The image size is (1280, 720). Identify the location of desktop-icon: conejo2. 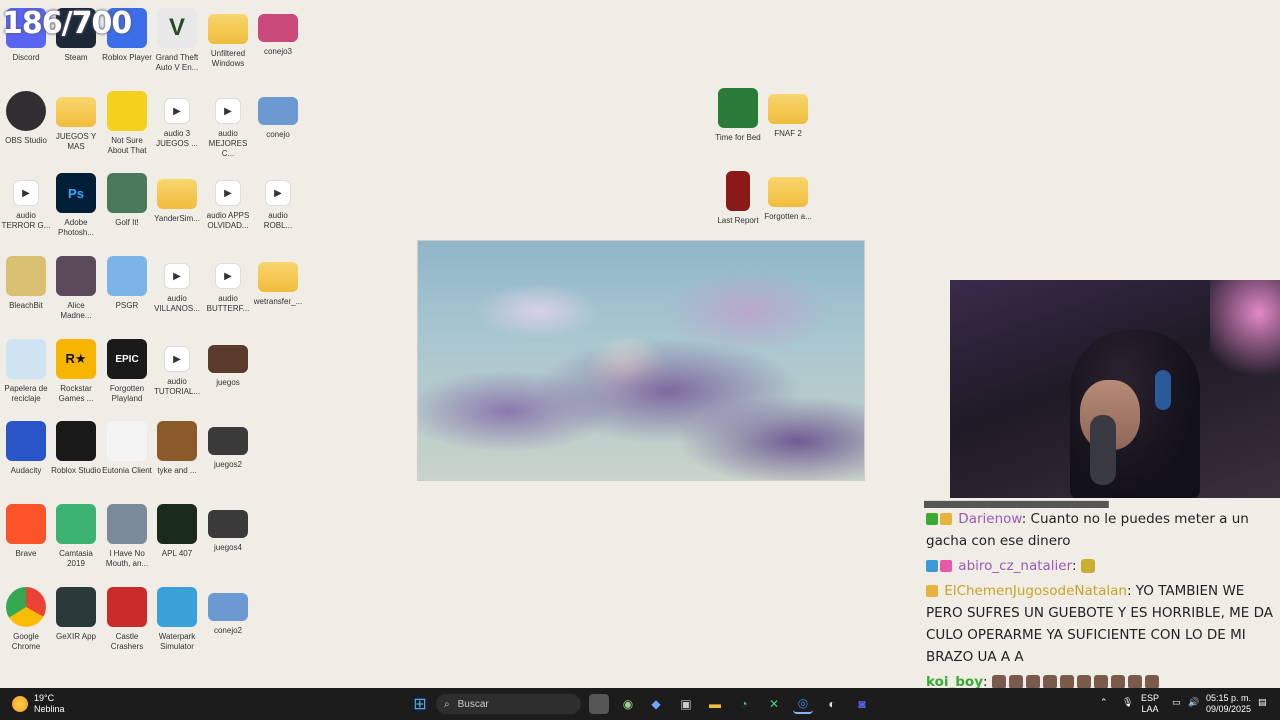
(228, 611).